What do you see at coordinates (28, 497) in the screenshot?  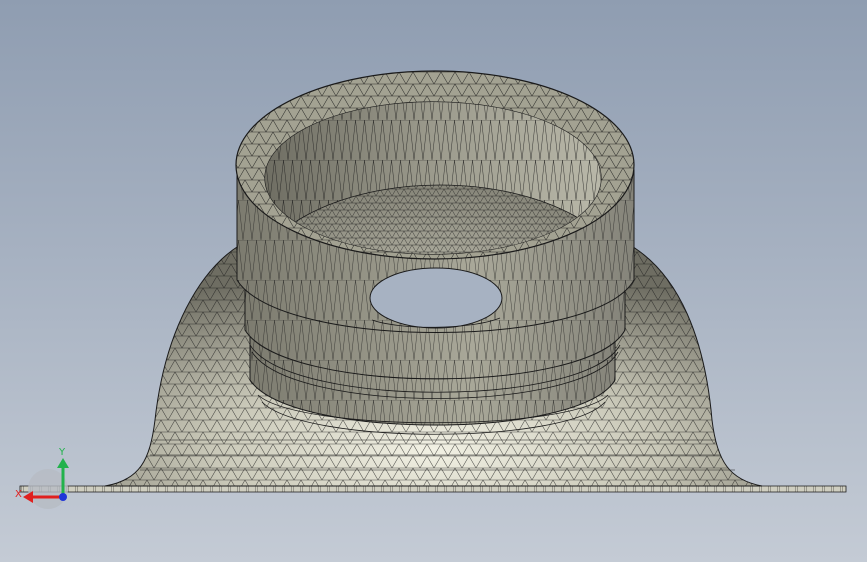 I see `x-axis-arrowhead` at bounding box center [28, 497].